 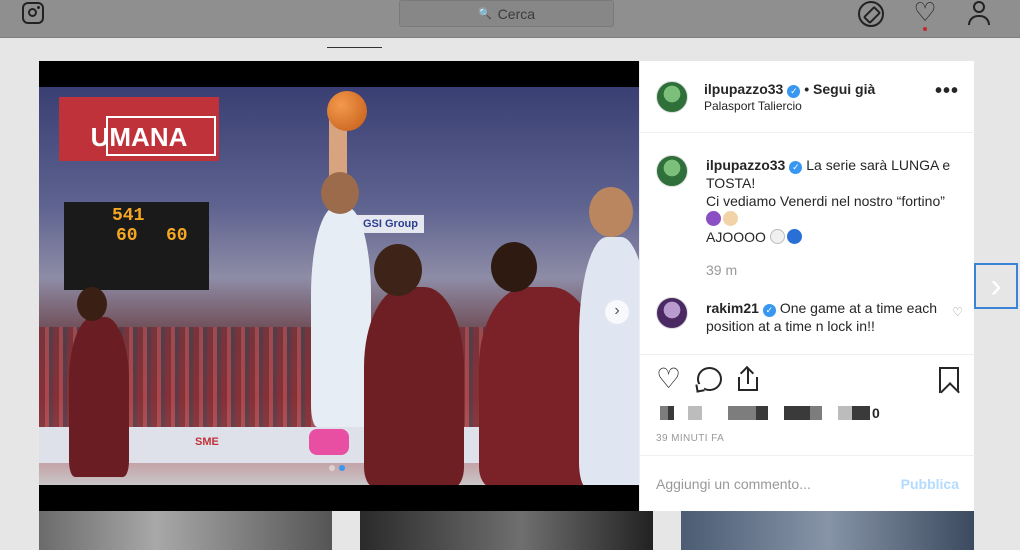 I want to click on posted-time: 39 MINUTI FA, so click(x=690, y=438).